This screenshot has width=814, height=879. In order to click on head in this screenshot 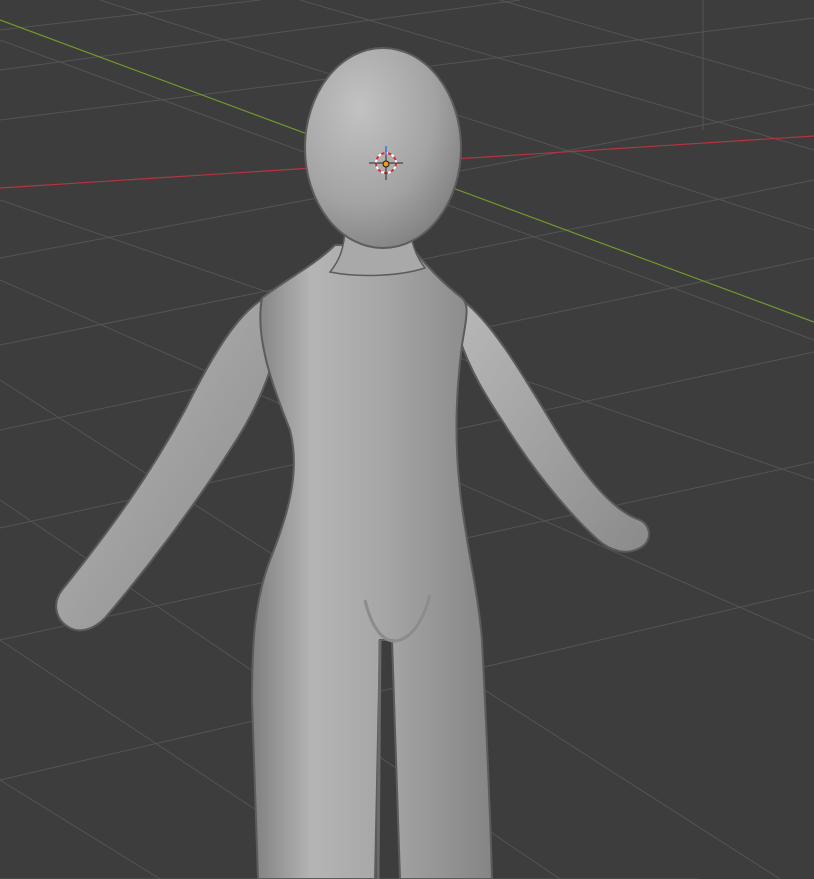, I will do `click(383, 148)`.